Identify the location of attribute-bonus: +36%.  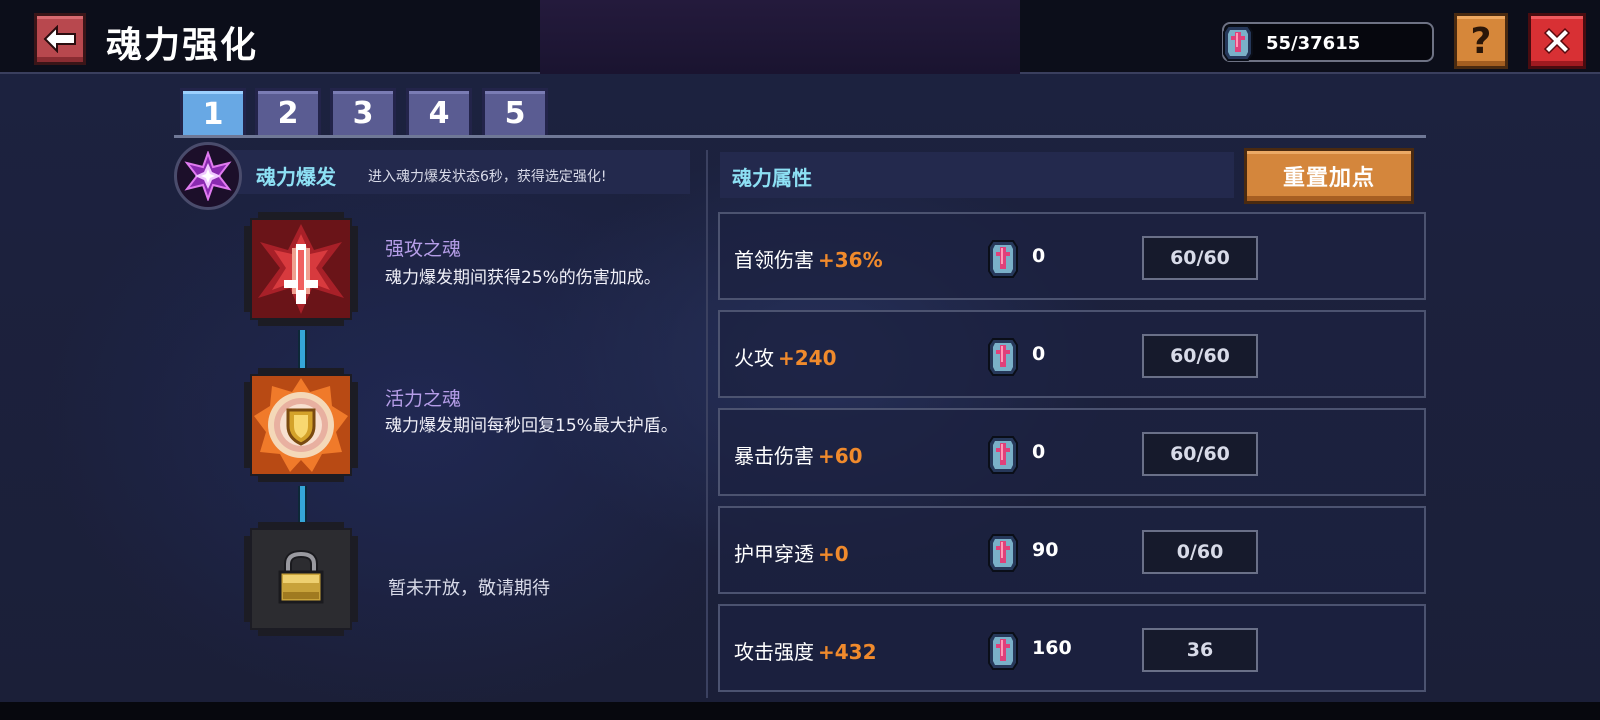
(850, 260).